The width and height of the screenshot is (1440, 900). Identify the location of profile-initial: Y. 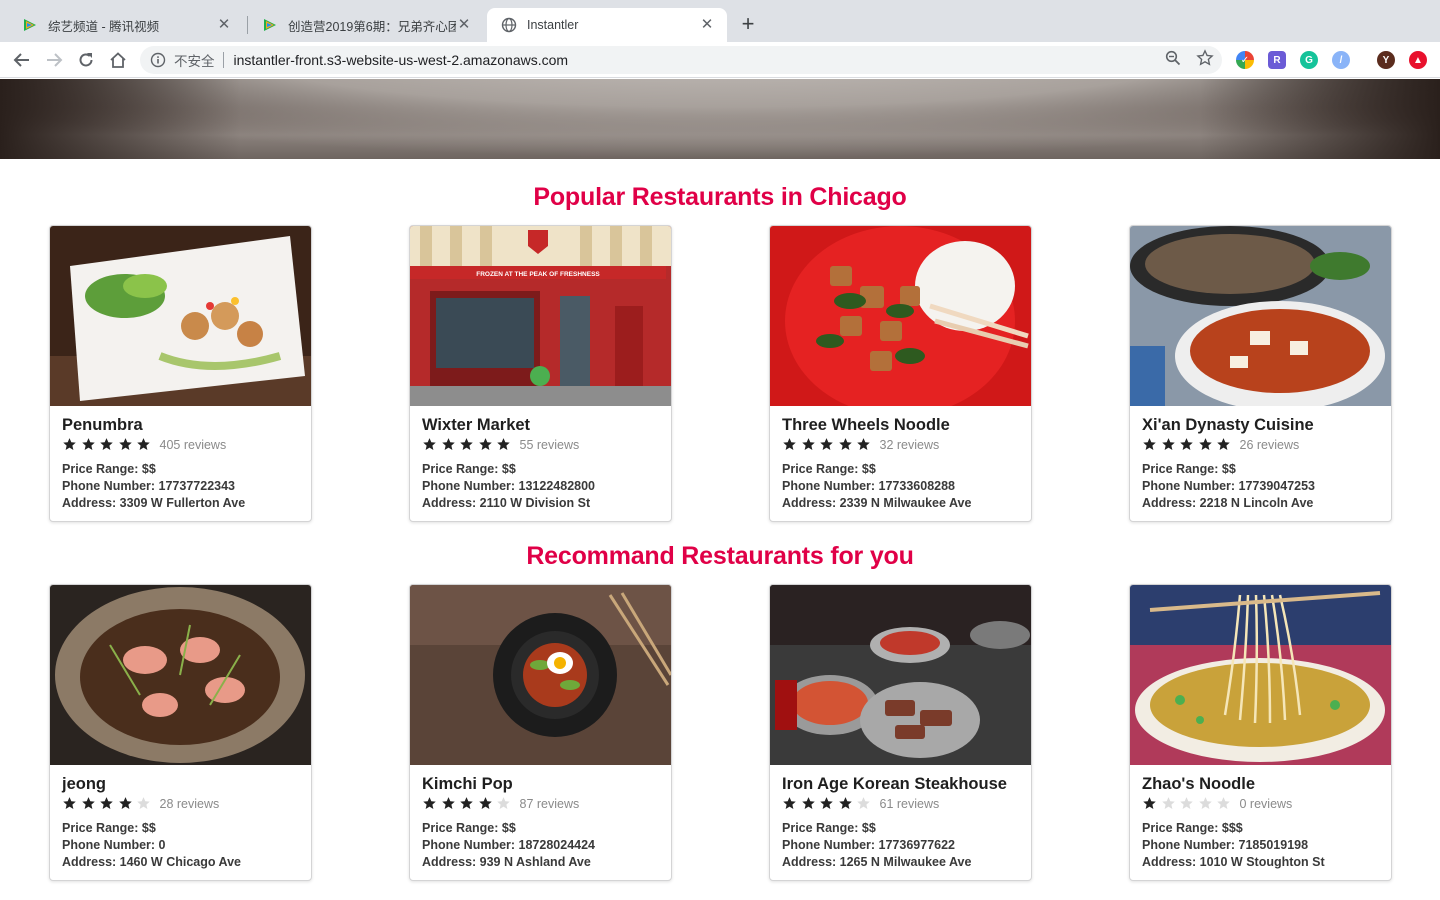
(1386, 60).